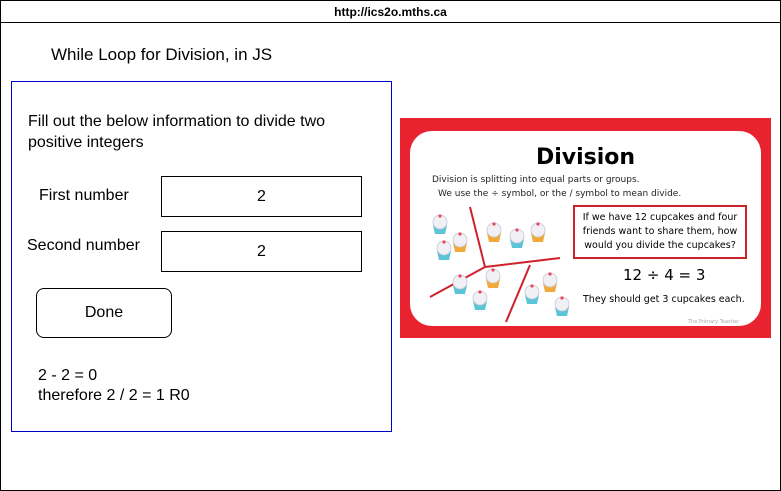 The height and width of the screenshot is (491, 781). What do you see at coordinates (664, 275) in the screenshot?
I see `division-equation: 12 ÷ 4 = 3` at bounding box center [664, 275].